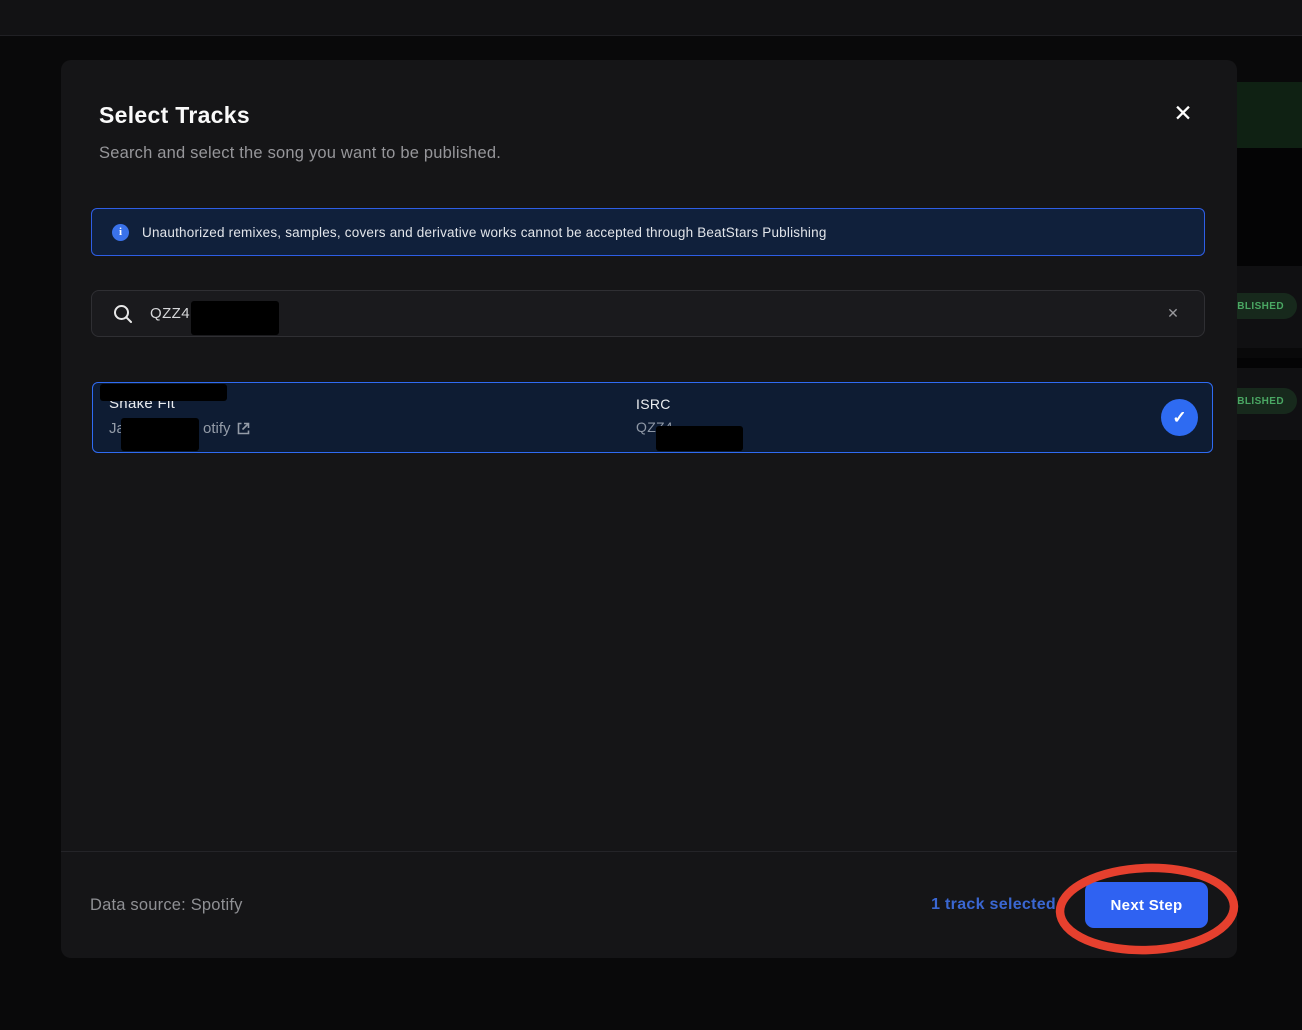 The image size is (1302, 1030). I want to click on top-bar, so click(651, 18).